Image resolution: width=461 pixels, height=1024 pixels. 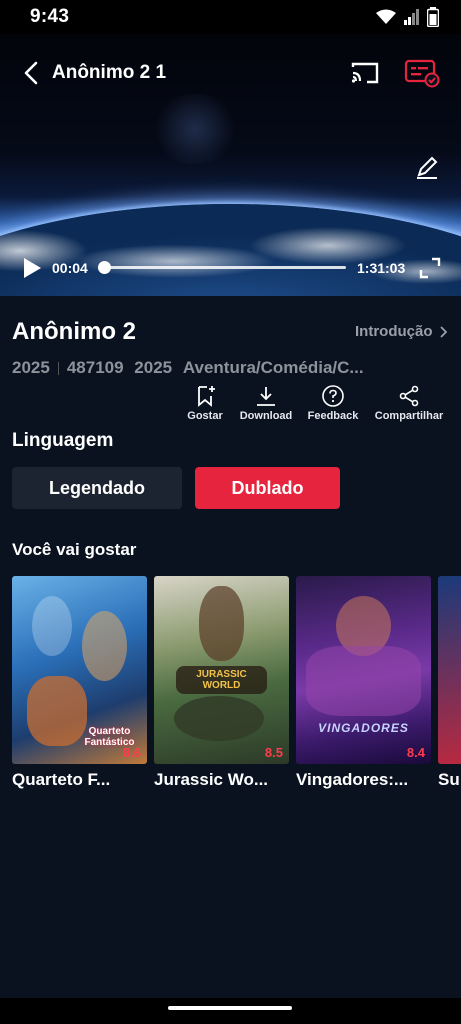 I want to click on video-frame-earth, so click(x=230, y=250).